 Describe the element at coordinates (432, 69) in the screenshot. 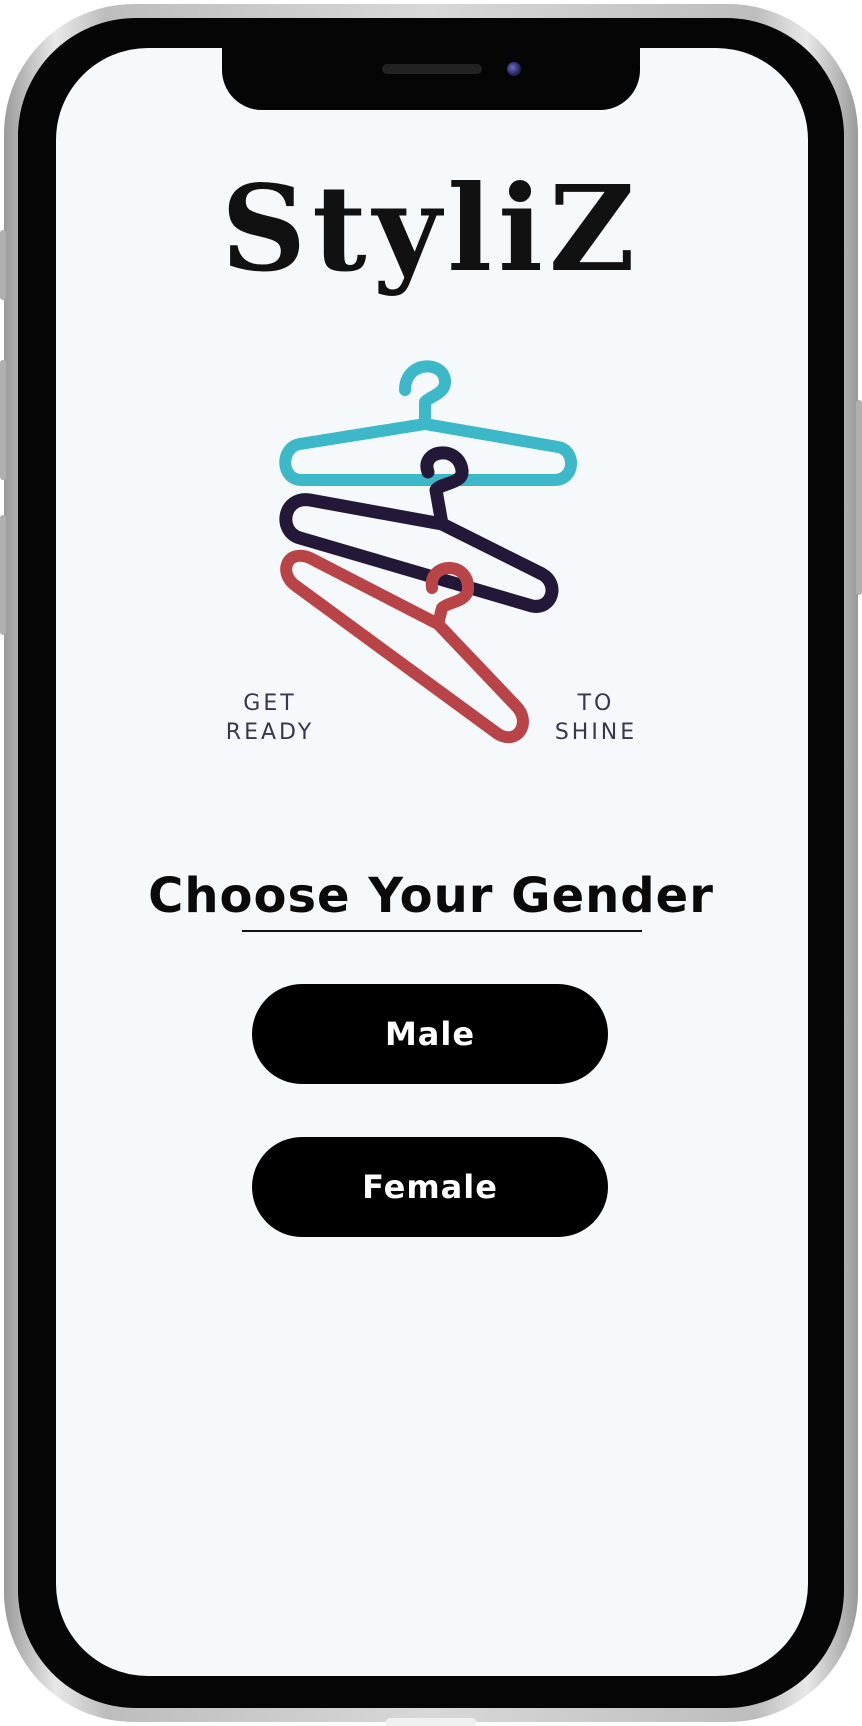

I see `earpiece-speaker` at that location.